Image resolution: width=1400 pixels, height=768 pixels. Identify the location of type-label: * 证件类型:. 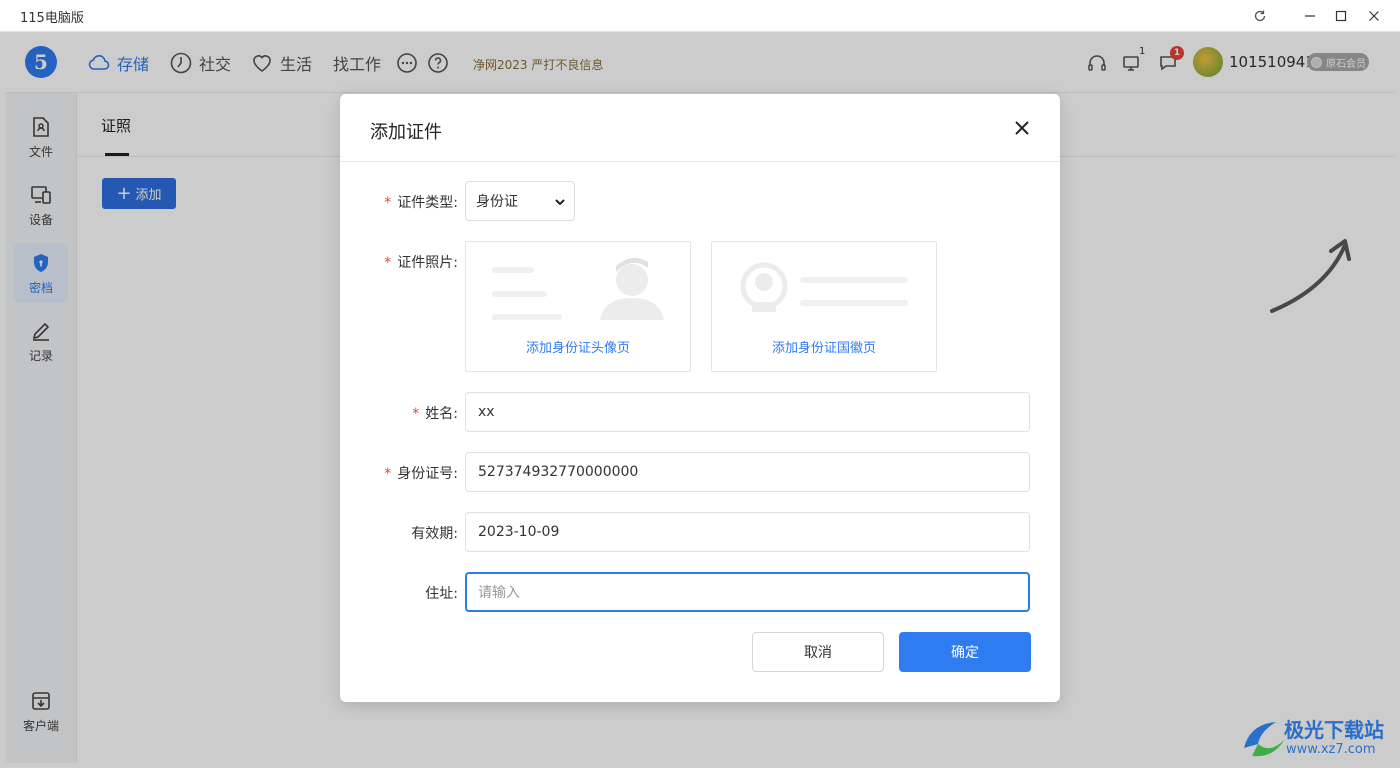
(421, 203).